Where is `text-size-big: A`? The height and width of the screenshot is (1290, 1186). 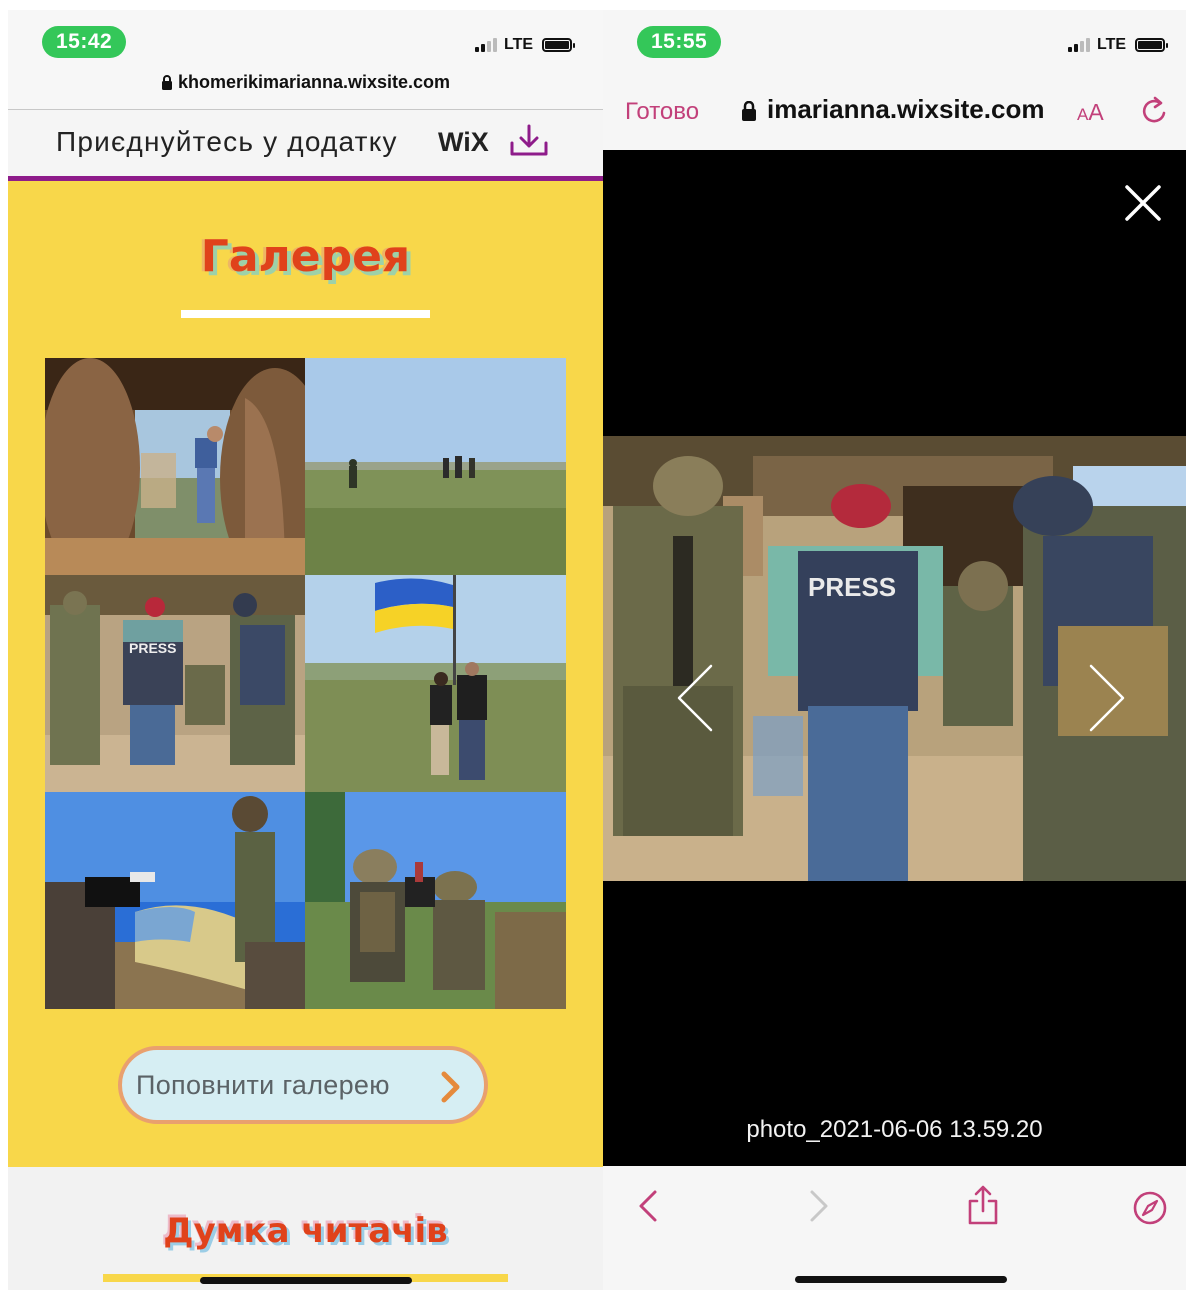 text-size-big: A is located at coordinates (1096, 112).